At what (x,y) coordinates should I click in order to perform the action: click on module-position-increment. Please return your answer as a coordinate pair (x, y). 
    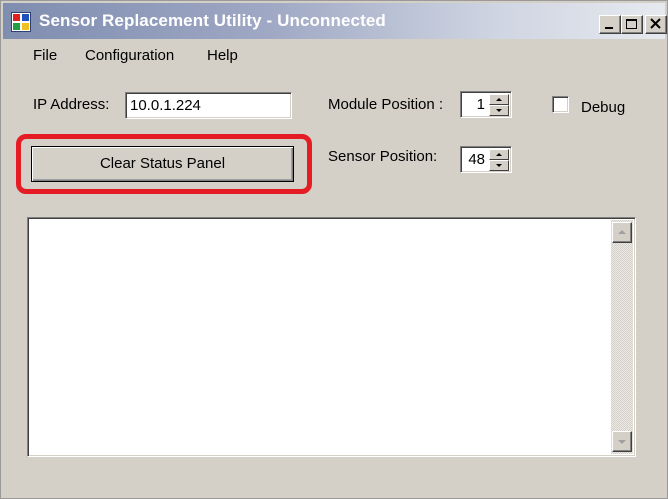
    Looking at the image, I should click on (499, 99).